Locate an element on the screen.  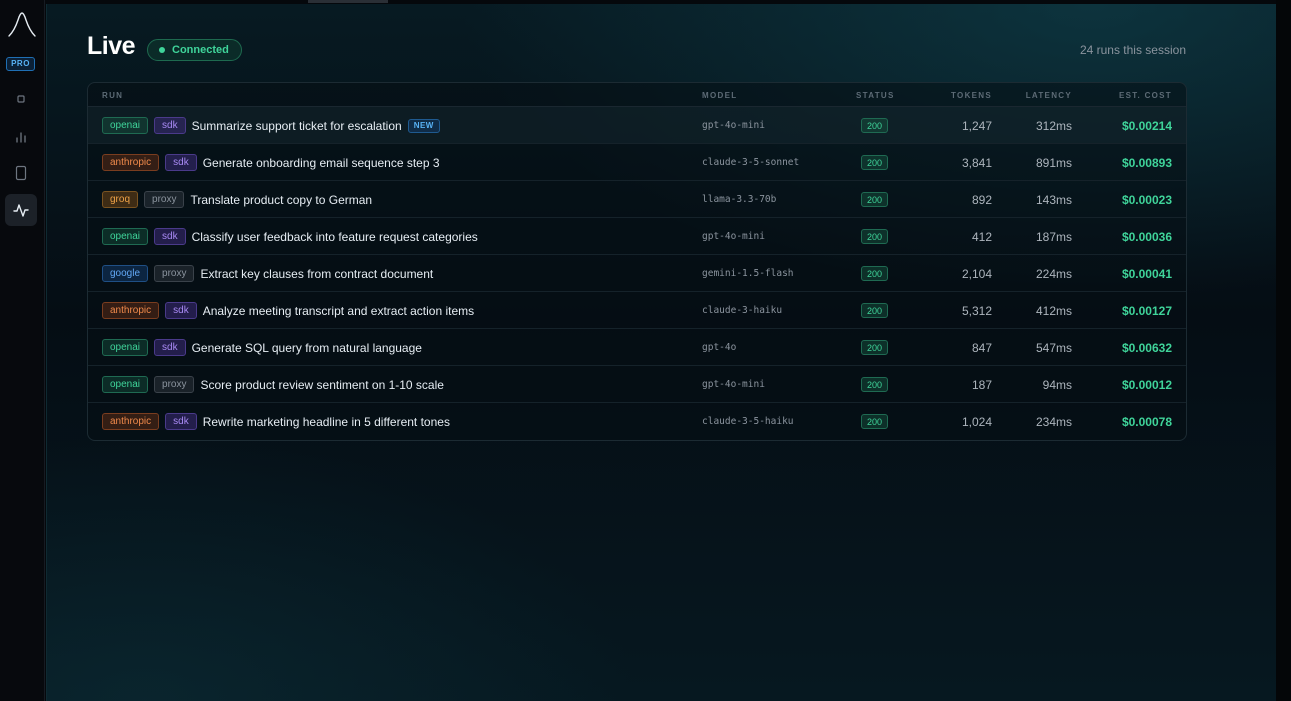
cost-cell: $0.00127 is located at coordinates (1146, 310).